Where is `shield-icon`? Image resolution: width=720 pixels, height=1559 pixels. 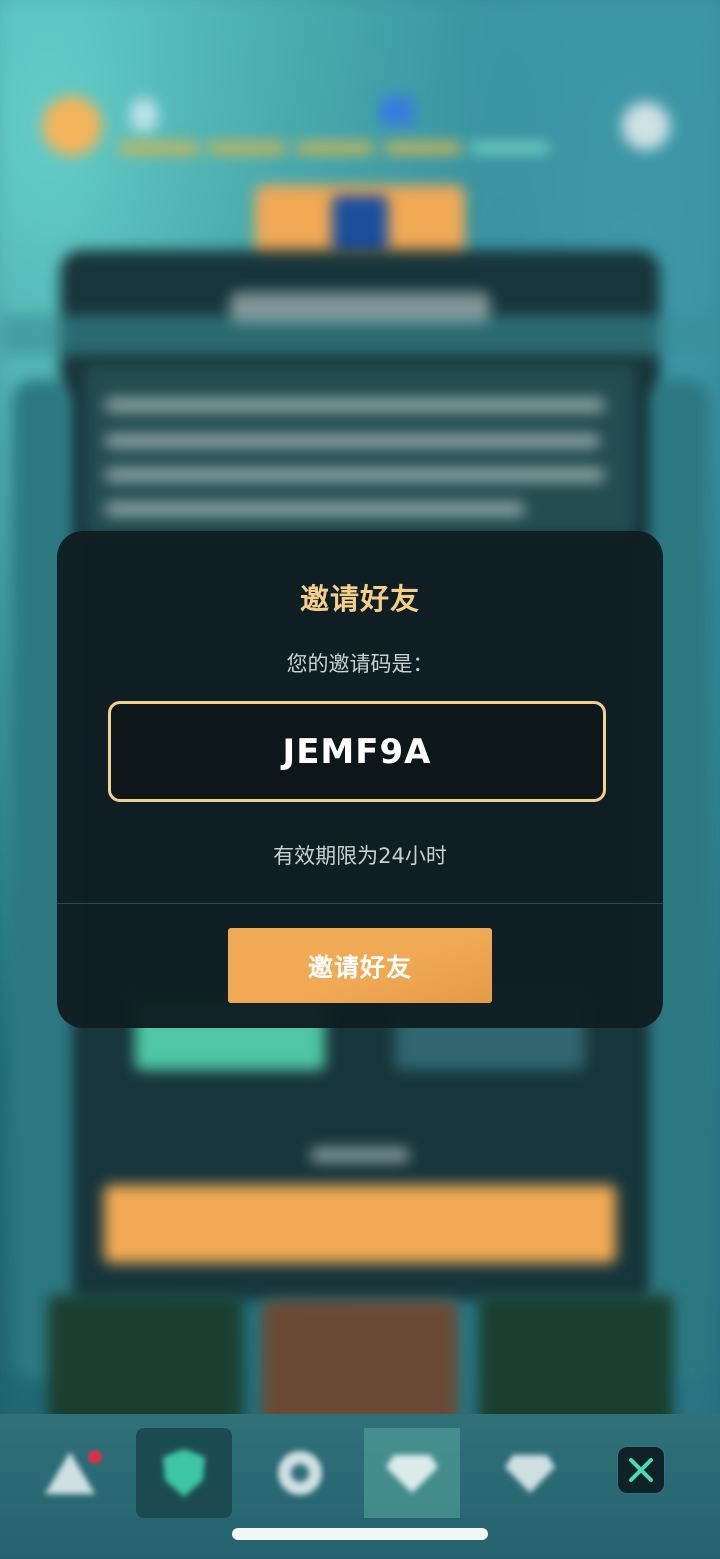
shield-icon is located at coordinates (184, 1473).